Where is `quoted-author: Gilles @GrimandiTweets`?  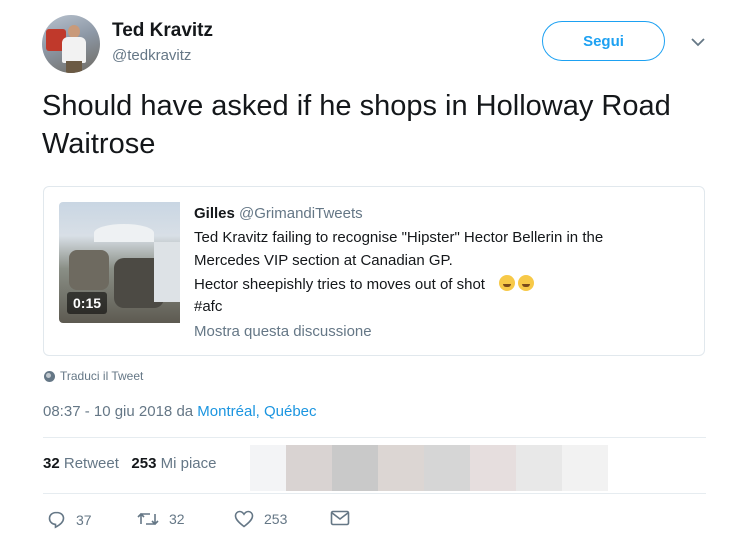 quoted-author: Gilles @GrimandiTweets is located at coordinates (278, 213).